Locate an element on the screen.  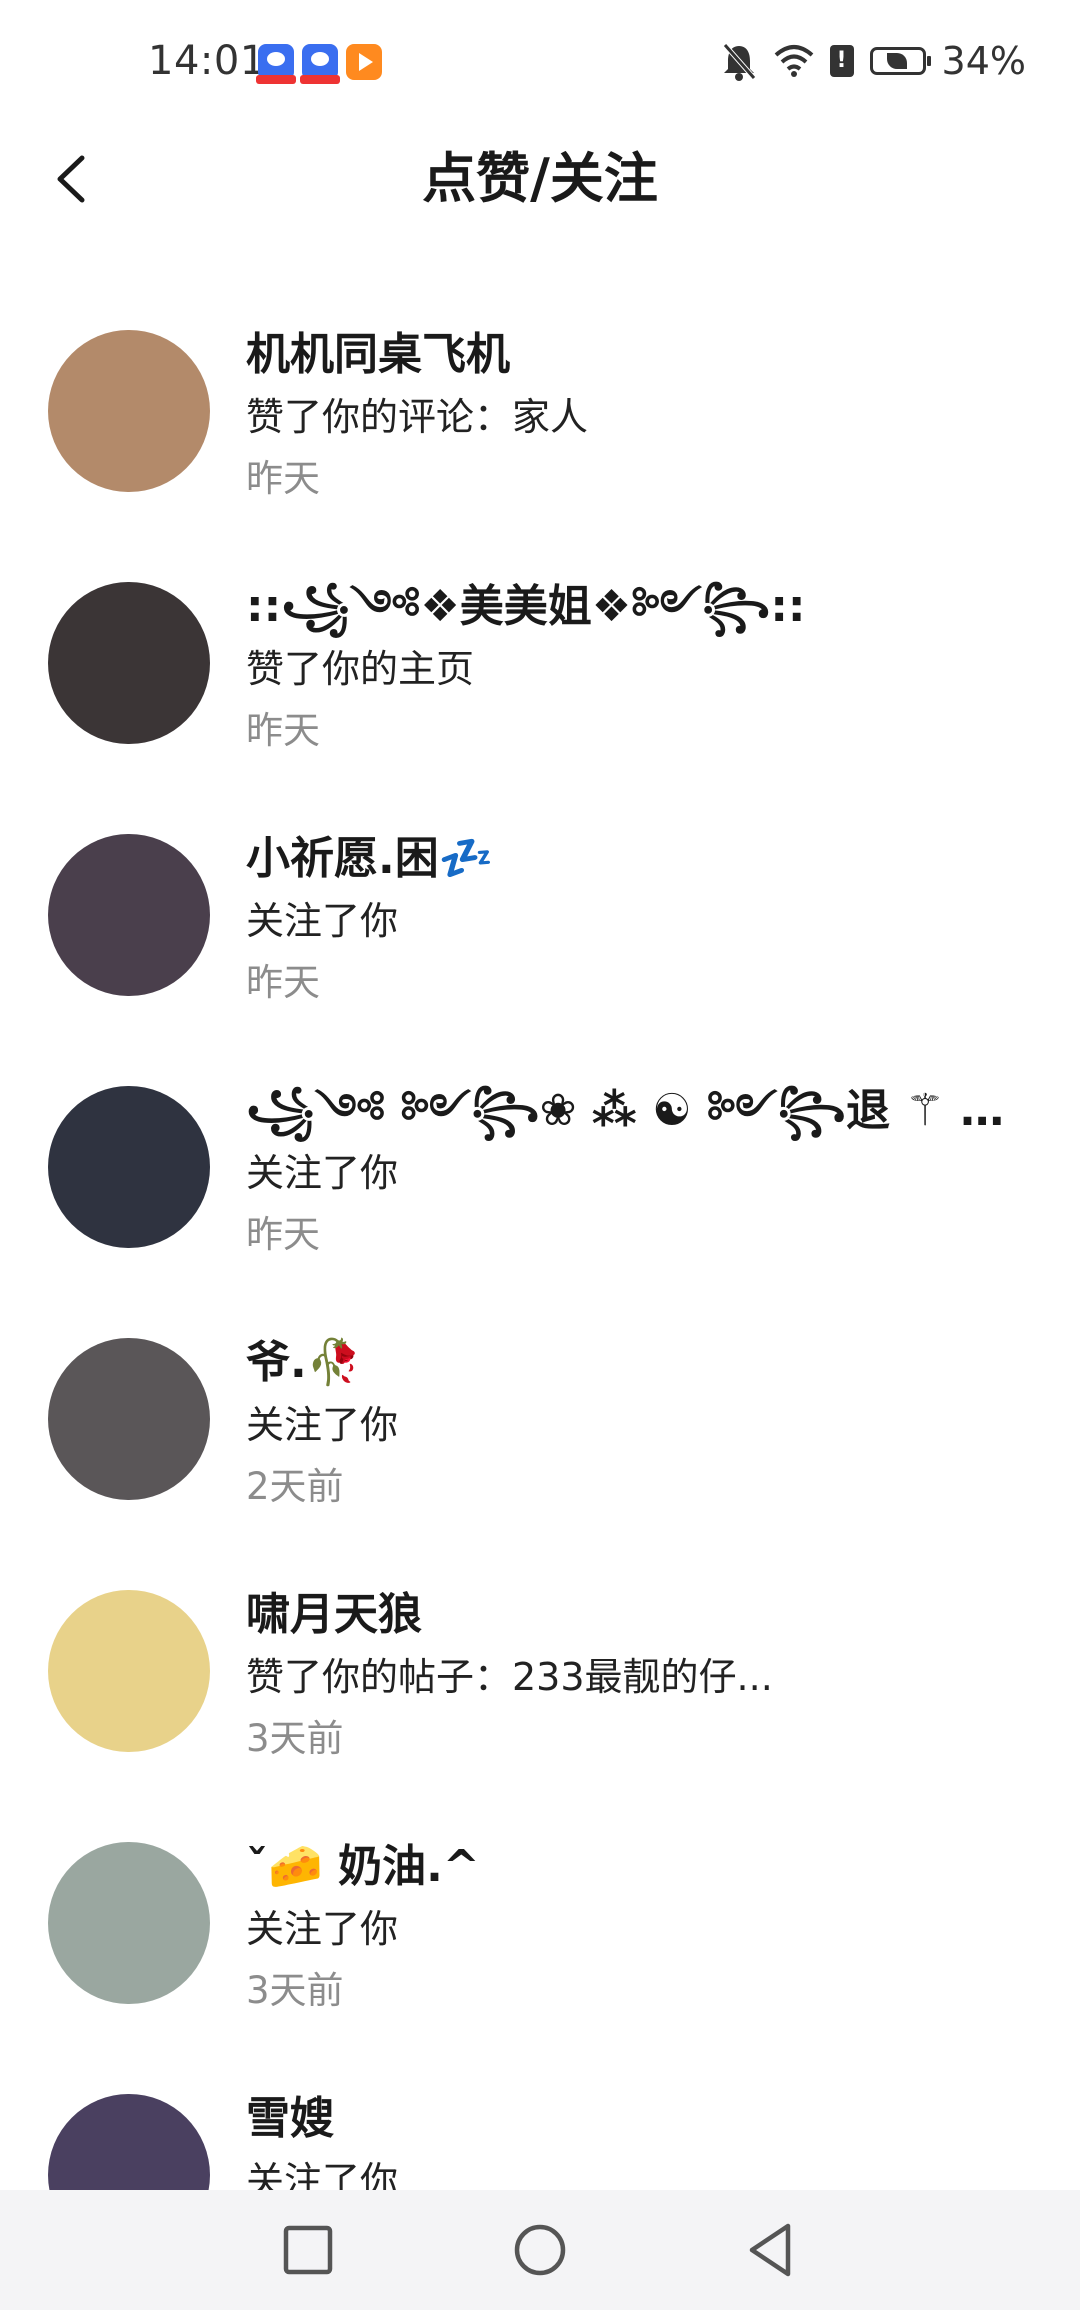
list-item: 机机同桌飞机 赞了你的评论：家人 昨天 is located at coordinates (540, 406).